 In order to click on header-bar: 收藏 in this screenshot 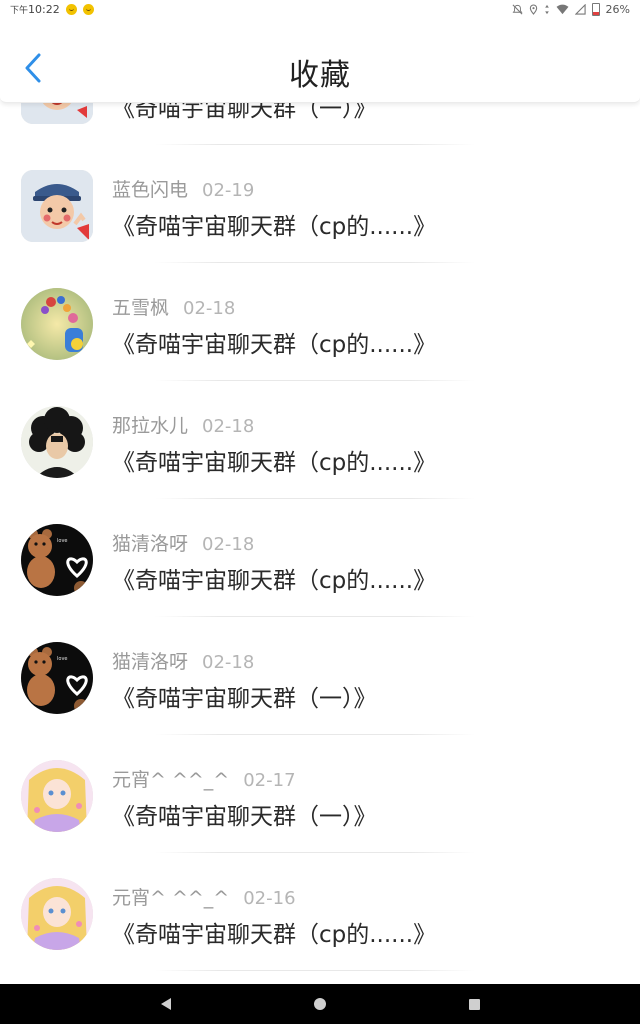, I will do `click(320, 61)`.